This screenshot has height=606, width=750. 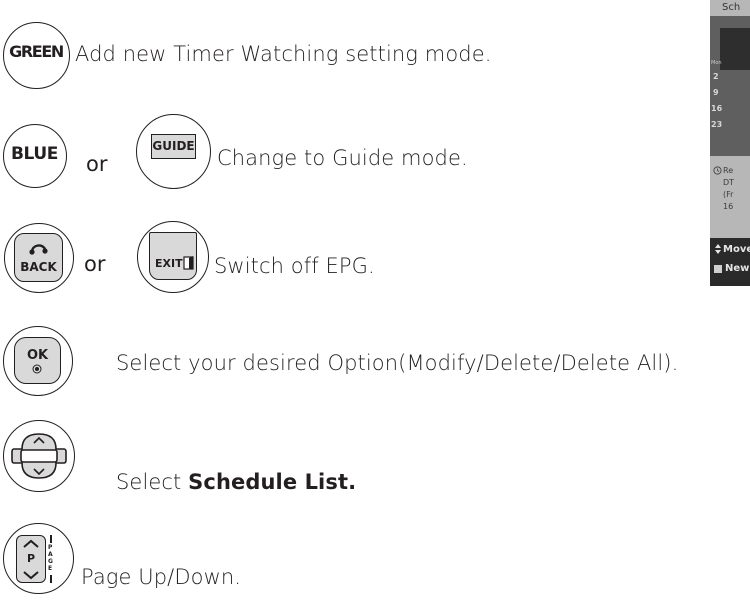 What do you see at coordinates (51, 579) in the screenshot?
I see `page-side-bar-bottom` at bounding box center [51, 579].